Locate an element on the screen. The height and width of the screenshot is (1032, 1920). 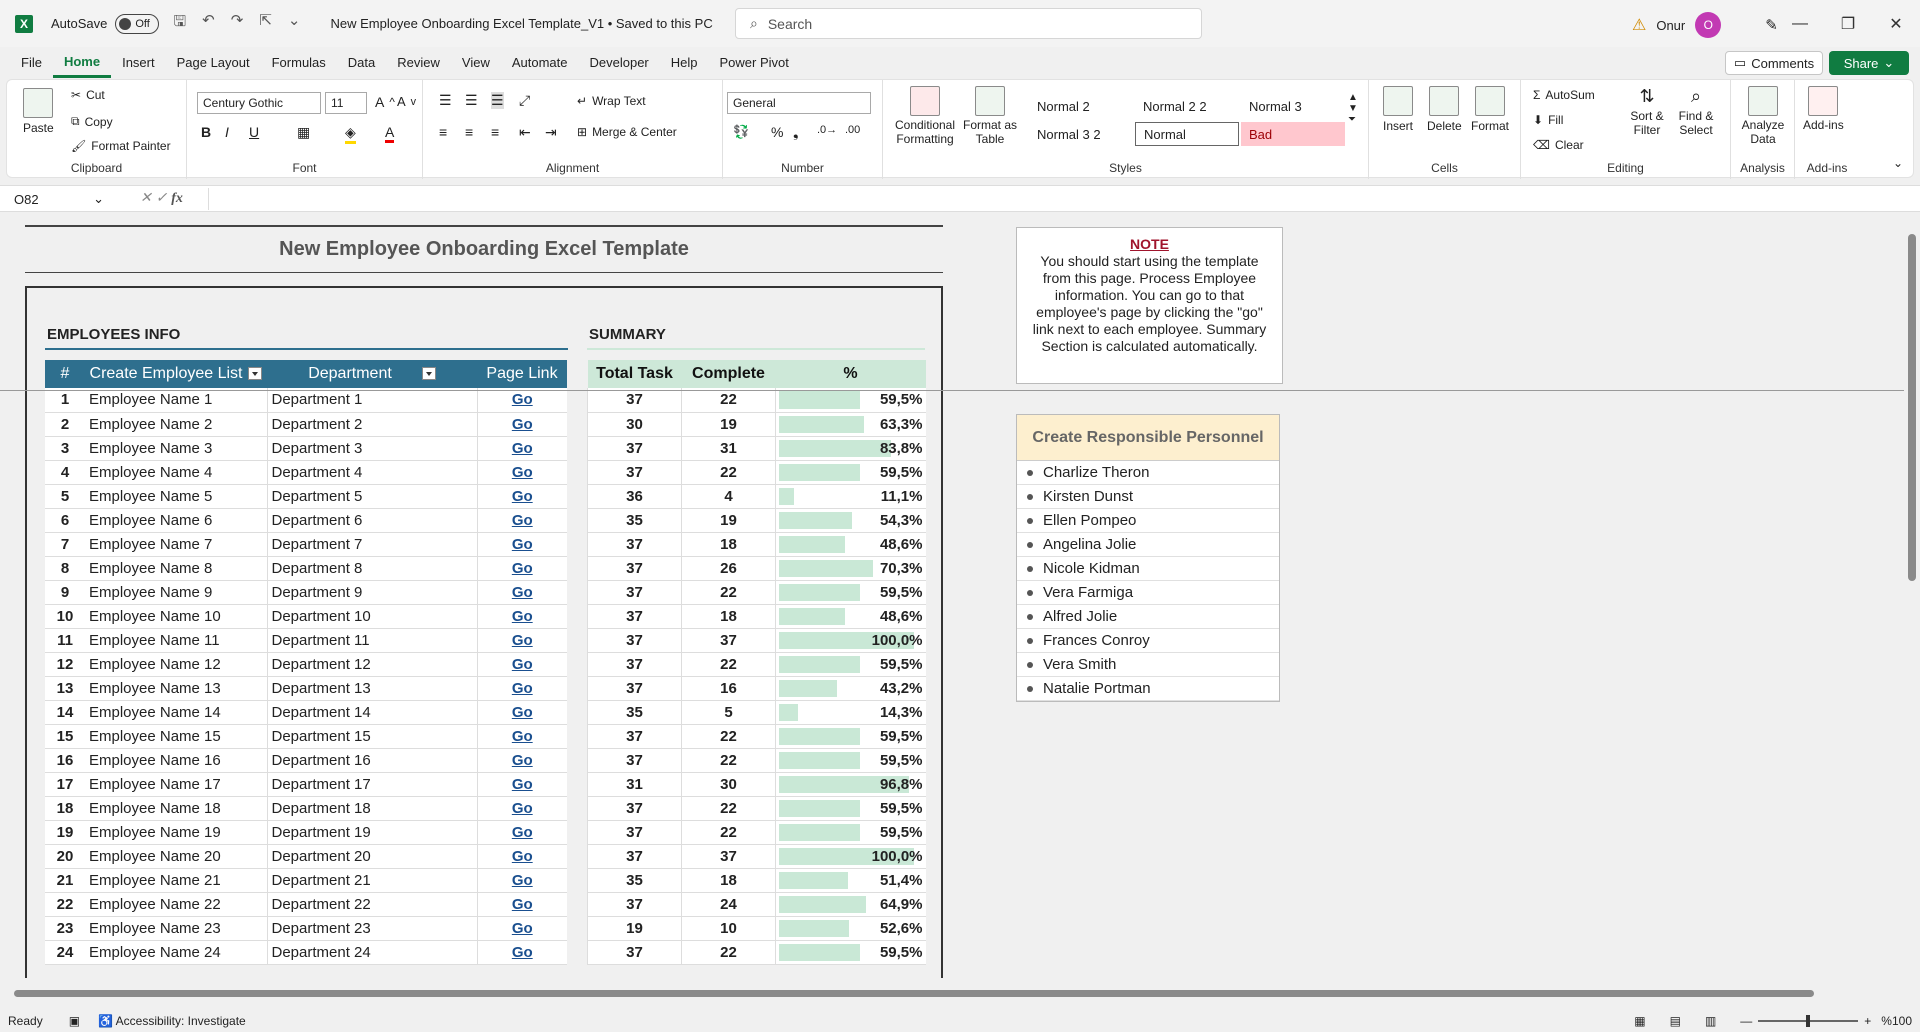
redo-icon: ↷ is located at coordinates (237, 23).